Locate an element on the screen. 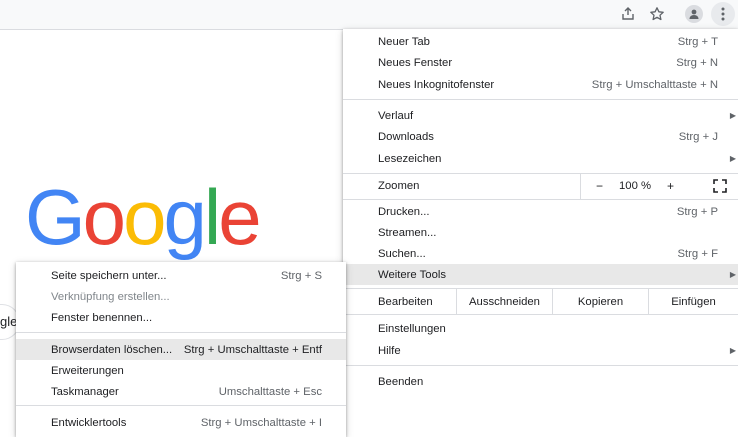 The height and width of the screenshot is (437, 738). menu-item-shortcut: Strg + S is located at coordinates (301, 275).